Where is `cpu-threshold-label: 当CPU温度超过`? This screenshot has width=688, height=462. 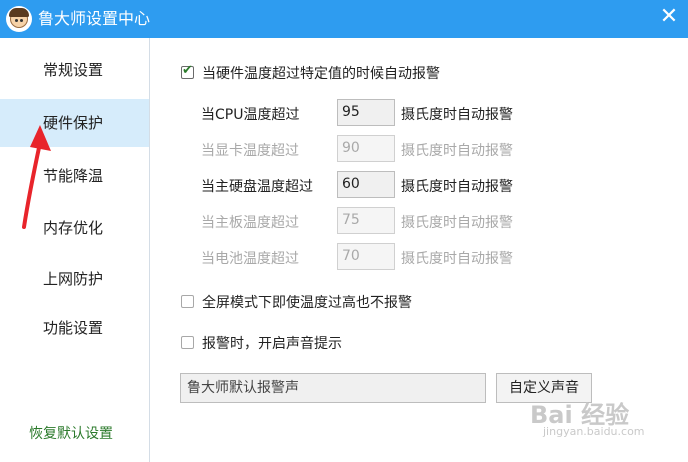 cpu-threshold-label: 当CPU温度超过 is located at coordinates (250, 115).